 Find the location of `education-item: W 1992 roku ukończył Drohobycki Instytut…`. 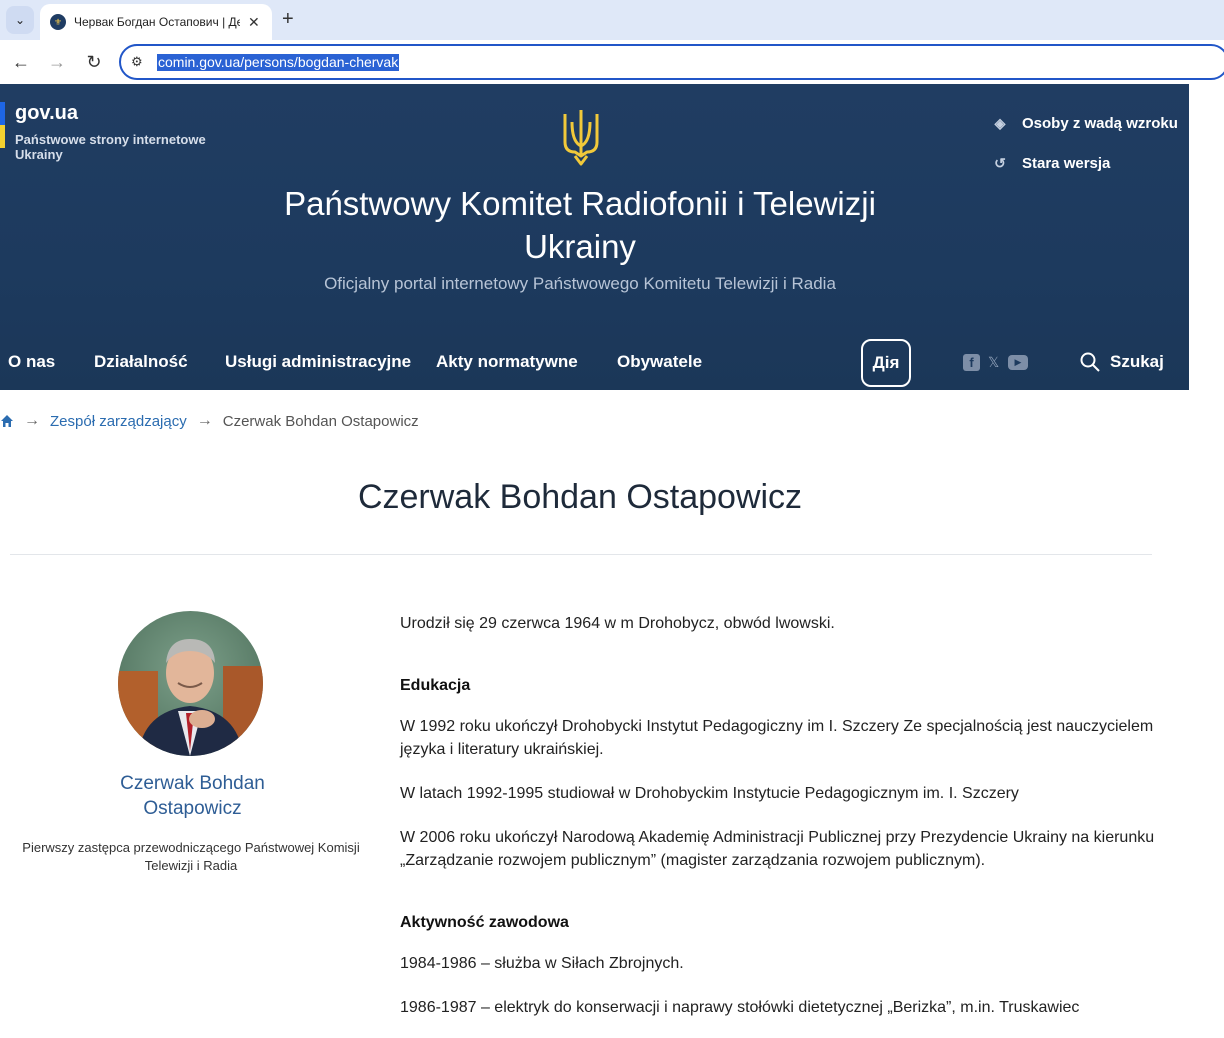

education-item: W 1992 roku ukończył Drohobycki Instytut… is located at coordinates (777, 738).